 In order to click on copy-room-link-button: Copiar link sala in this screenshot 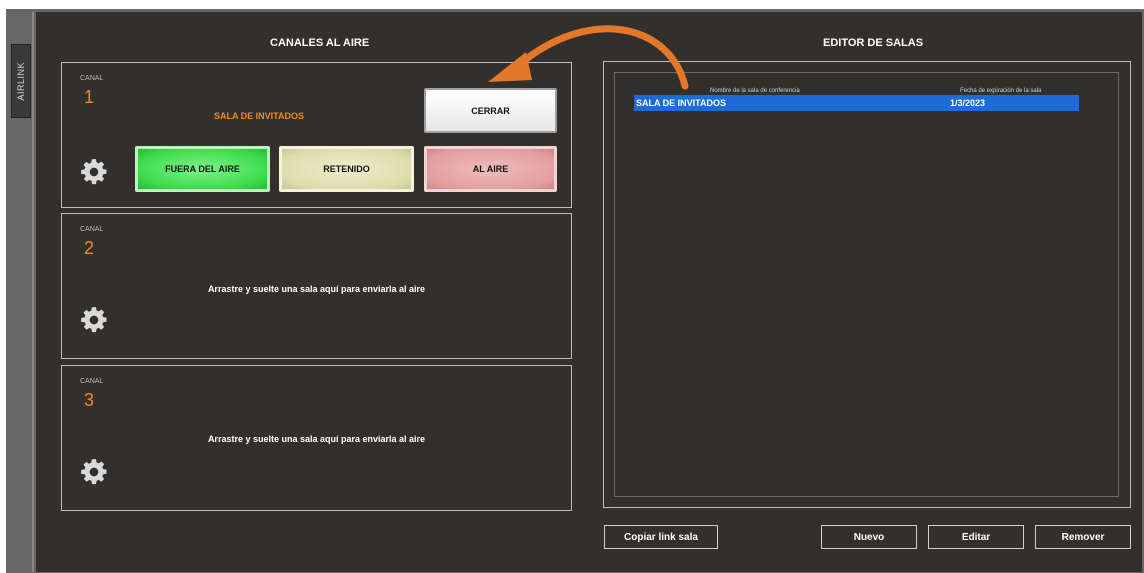, I will do `click(661, 537)`.